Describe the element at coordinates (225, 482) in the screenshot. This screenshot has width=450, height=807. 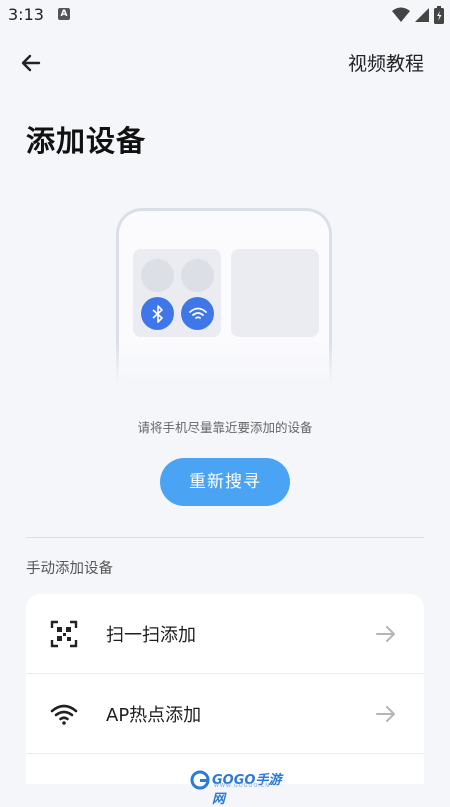
I see `rescan-button: 重新搜寻` at that location.